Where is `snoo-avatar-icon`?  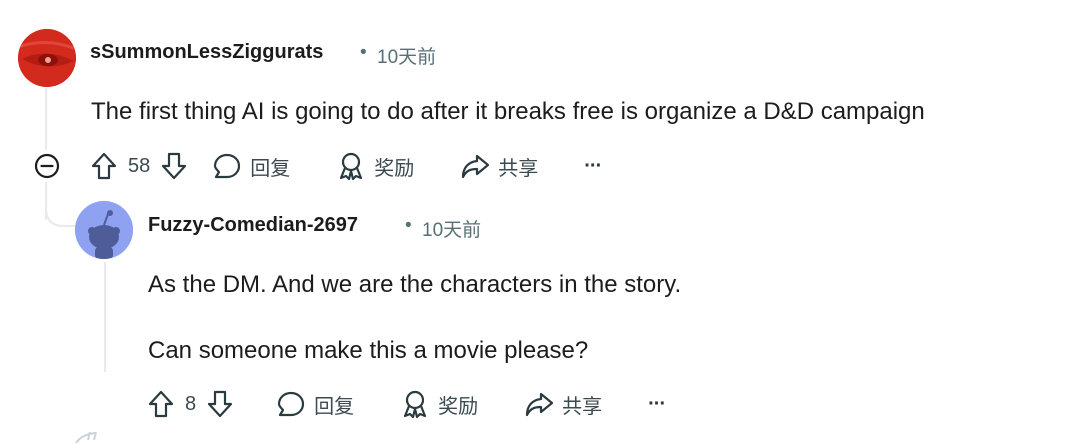
snoo-avatar-icon is located at coordinates (104, 230).